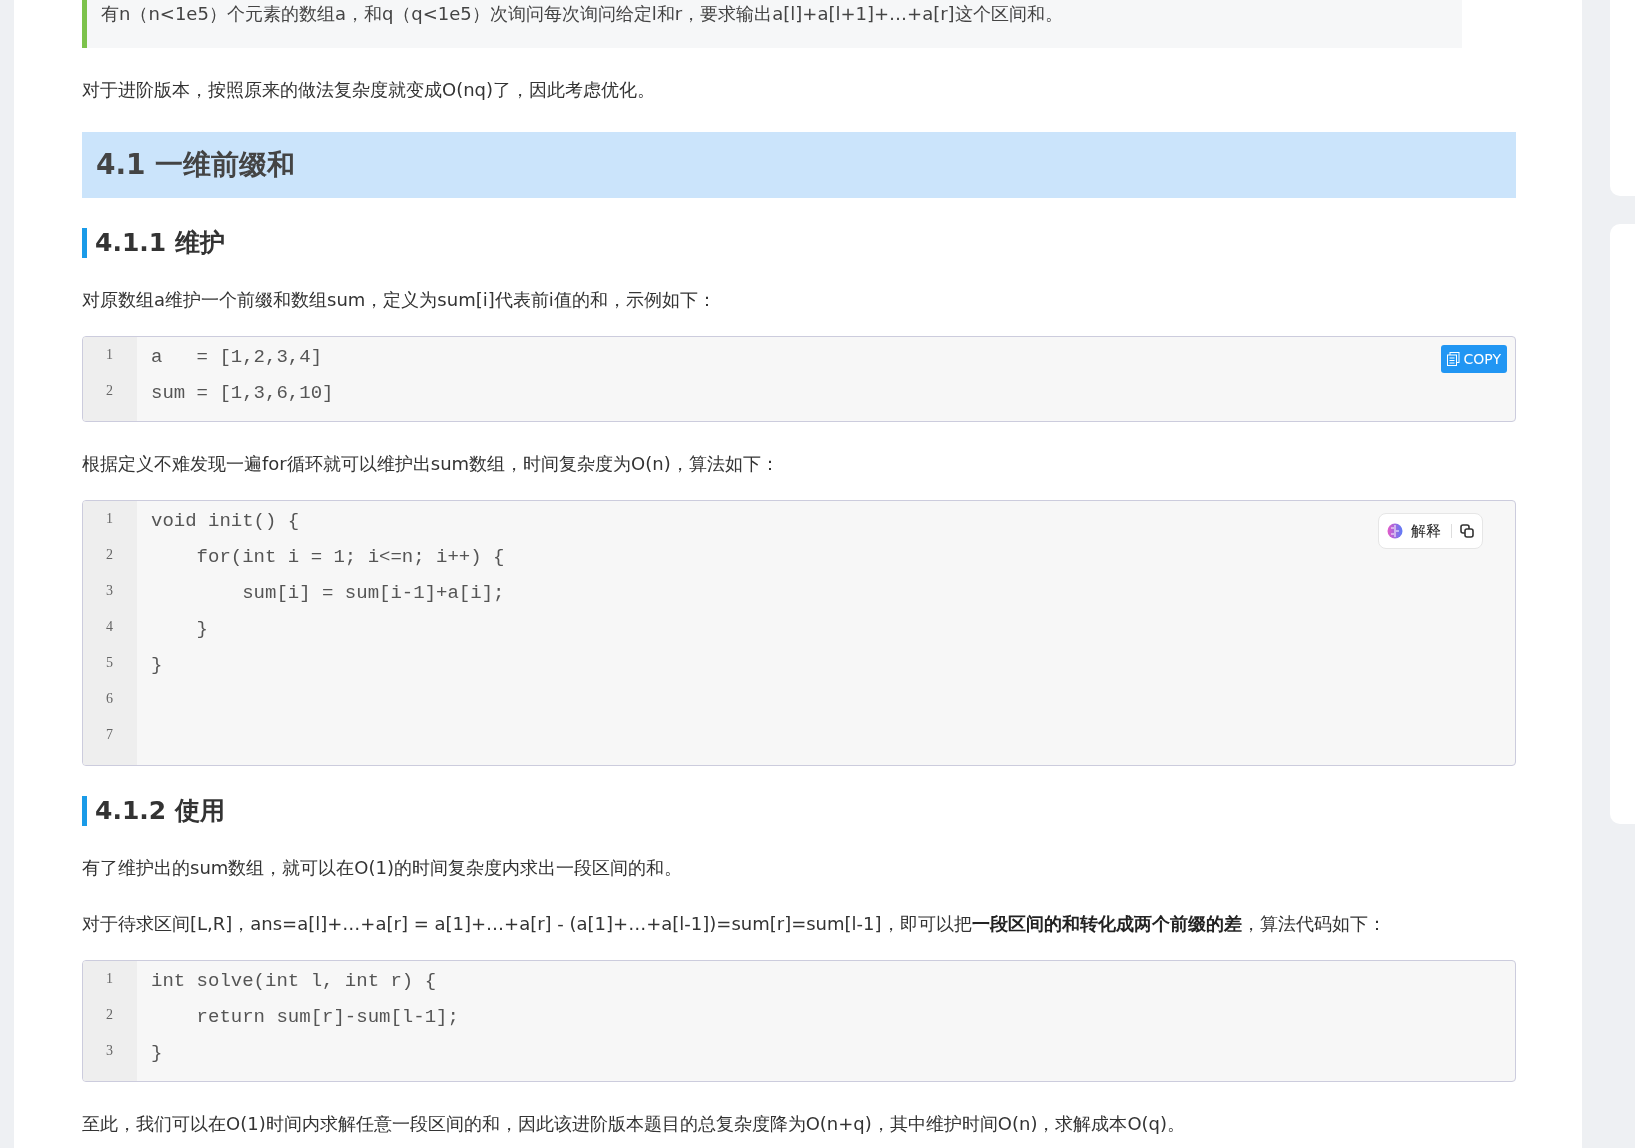 This screenshot has height=1148, width=1635. Describe the element at coordinates (109, 627) in the screenshot. I see `line-number: 4` at that location.